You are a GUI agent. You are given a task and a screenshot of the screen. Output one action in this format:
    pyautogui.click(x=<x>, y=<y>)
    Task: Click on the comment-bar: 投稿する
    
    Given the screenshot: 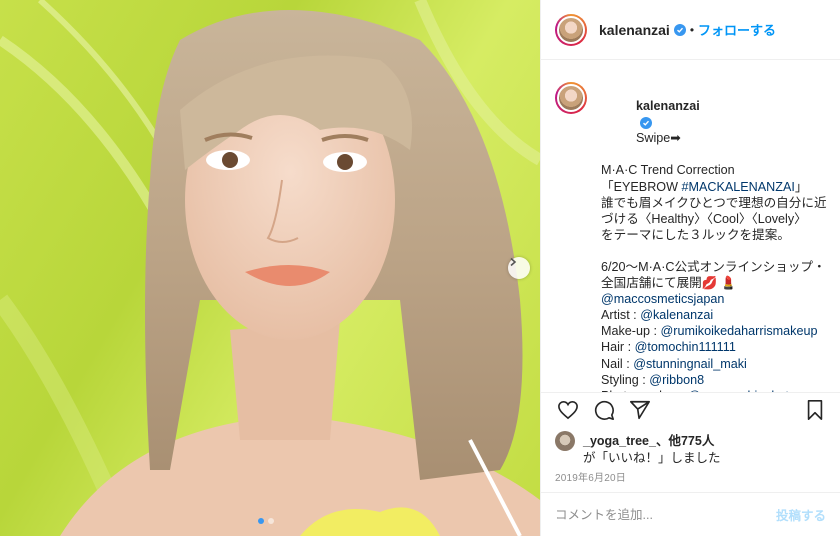 What is the action you would take?
    pyautogui.click(x=690, y=514)
    